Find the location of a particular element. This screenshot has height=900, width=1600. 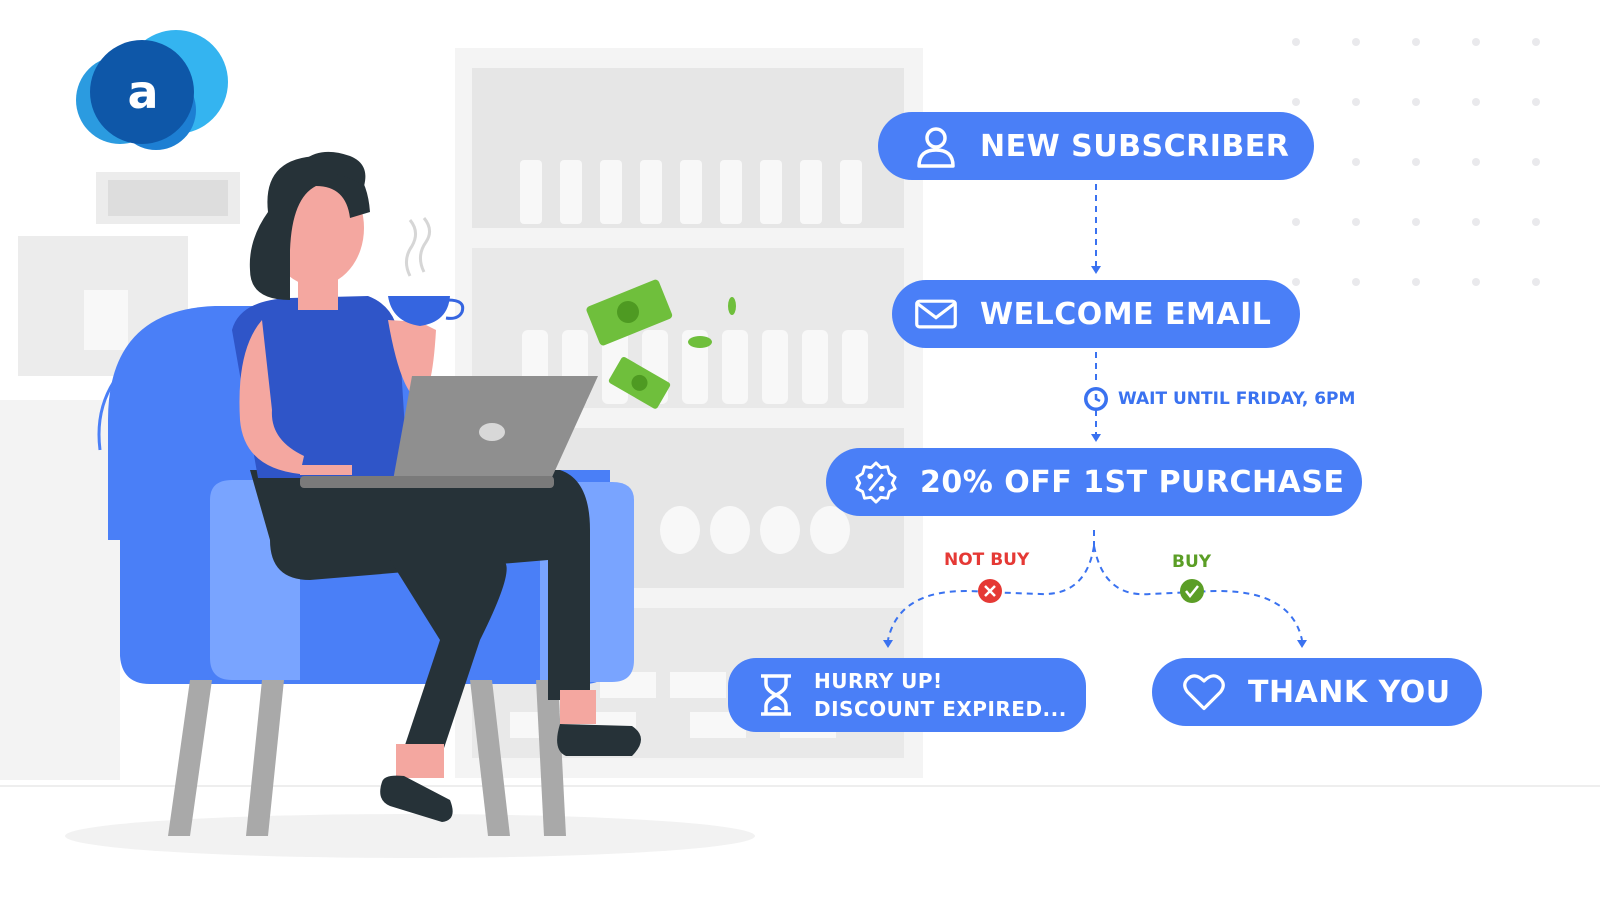

branch-label-buy: BUY is located at coordinates (1192, 562).